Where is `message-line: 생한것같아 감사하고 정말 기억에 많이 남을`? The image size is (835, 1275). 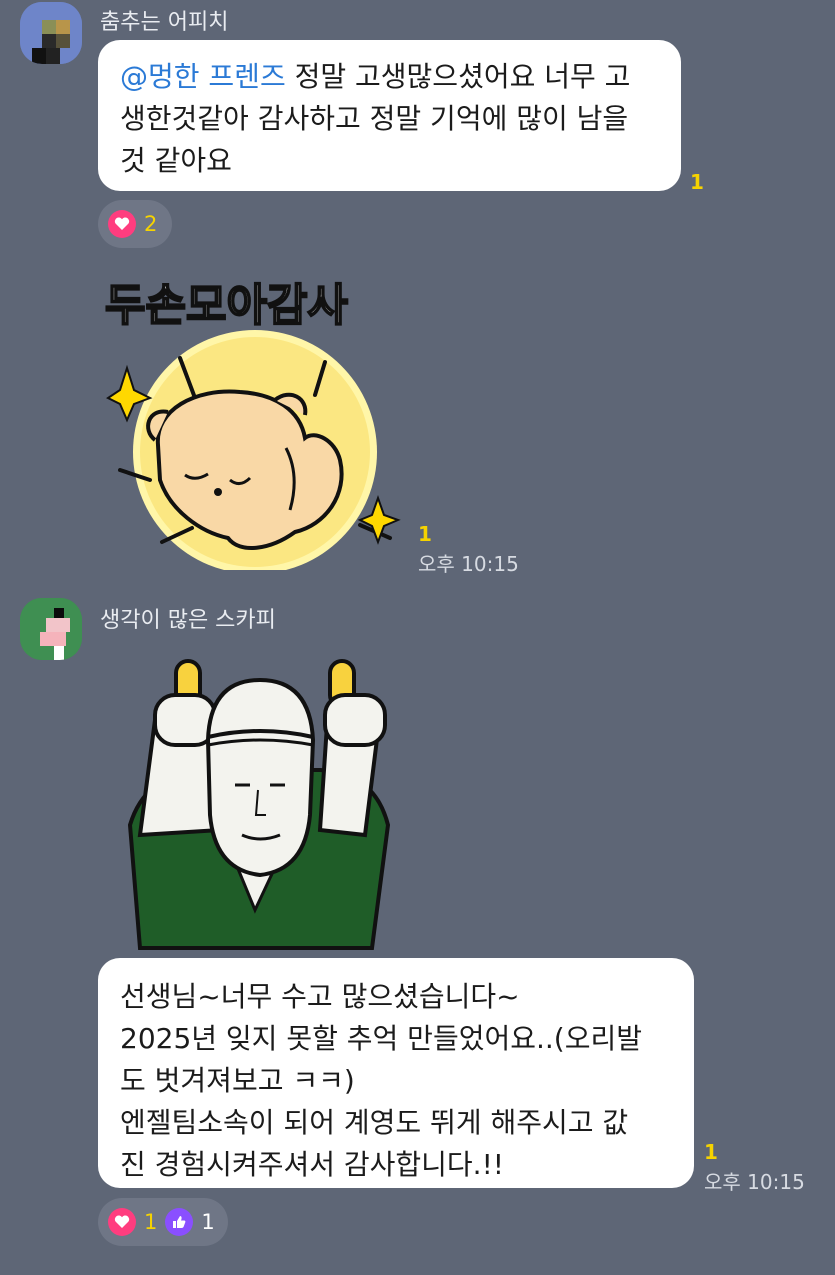 message-line: 생한것같아 감사하고 정말 기억에 많이 남을 is located at coordinates (374, 118).